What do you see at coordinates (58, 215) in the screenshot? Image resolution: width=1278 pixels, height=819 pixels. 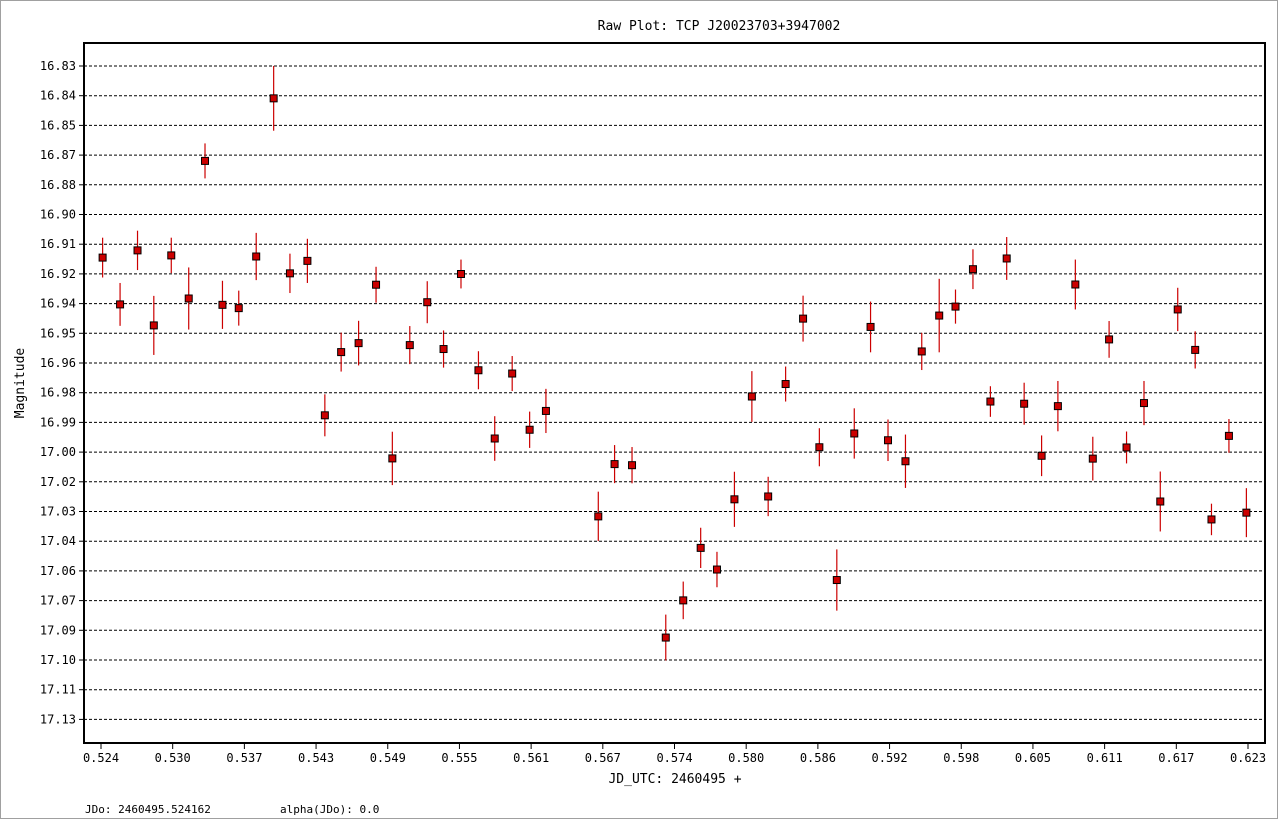 I see `y-tick-label: 16.90` at bounding box center [58, 215].